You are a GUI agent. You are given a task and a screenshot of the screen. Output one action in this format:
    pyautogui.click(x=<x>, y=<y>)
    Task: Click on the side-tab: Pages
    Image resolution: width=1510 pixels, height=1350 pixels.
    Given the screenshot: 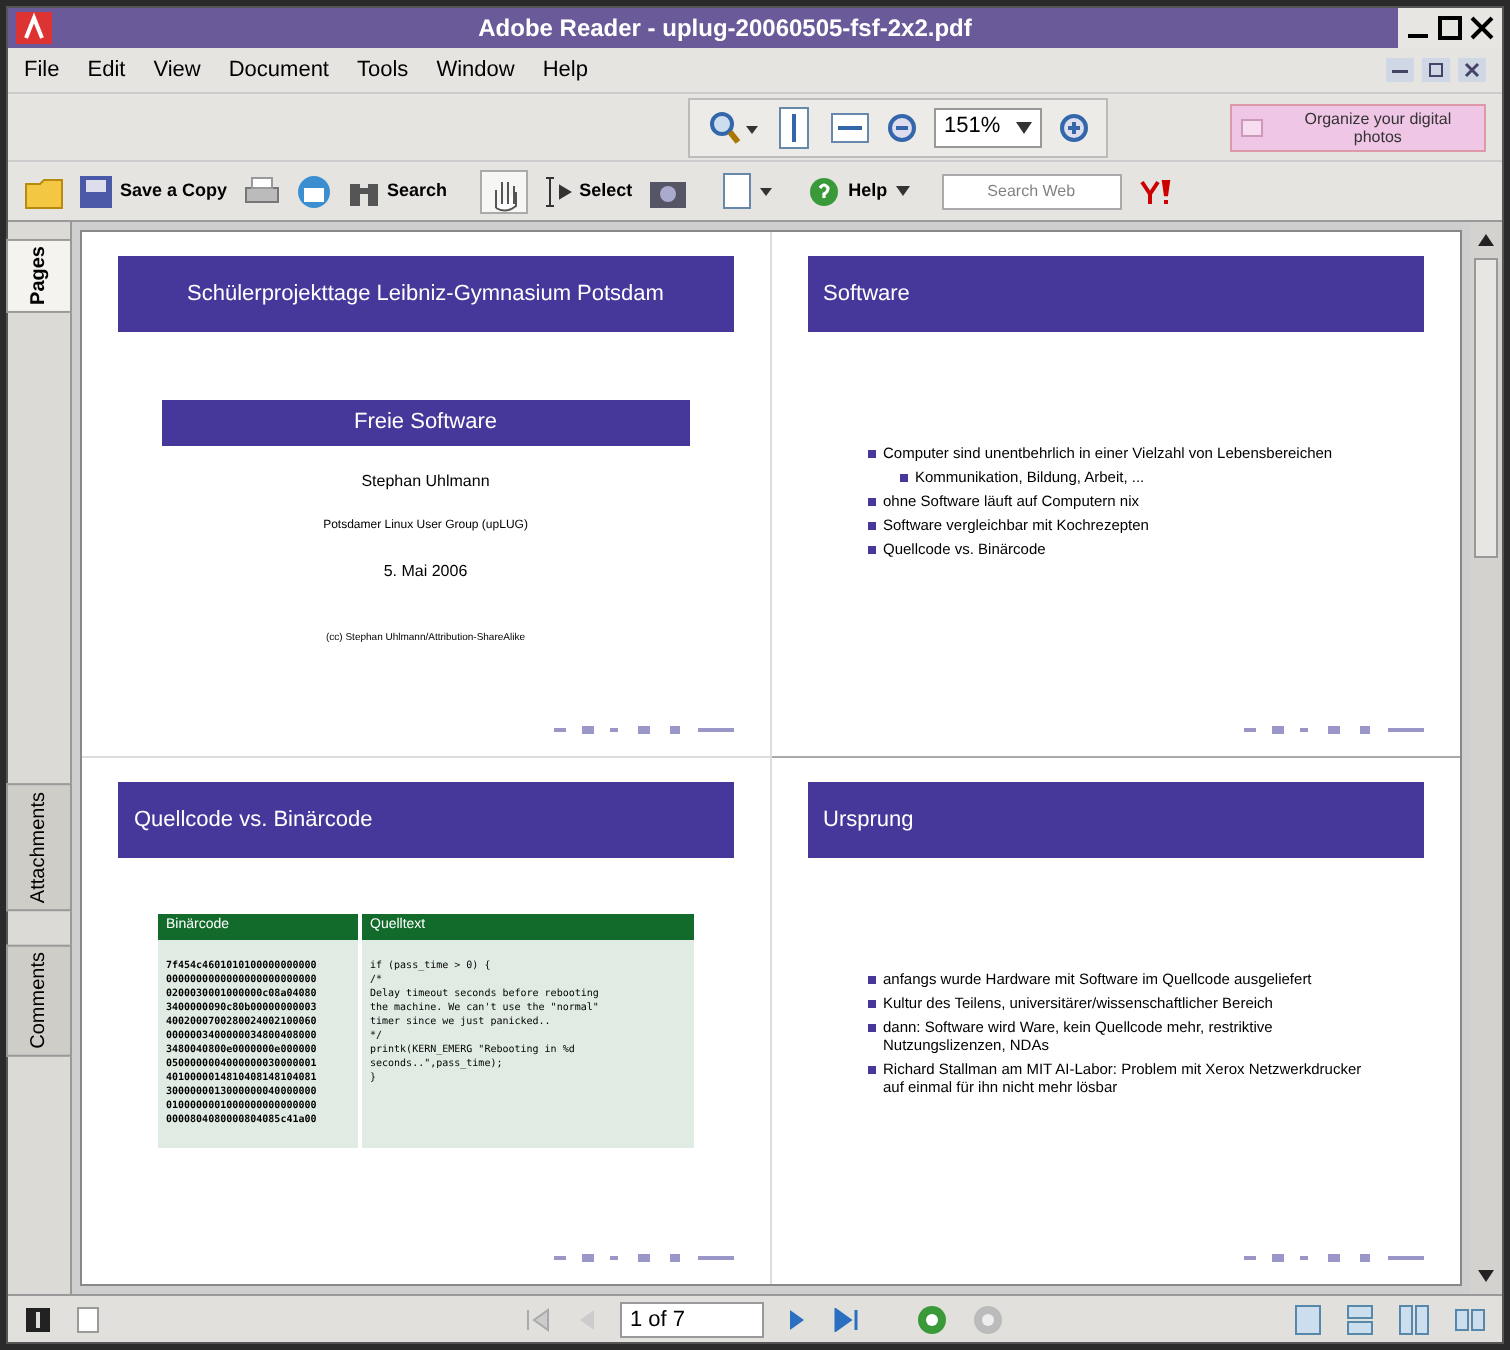 What is the action you would take?
    pyautogui.click(x=39, y=275)
    